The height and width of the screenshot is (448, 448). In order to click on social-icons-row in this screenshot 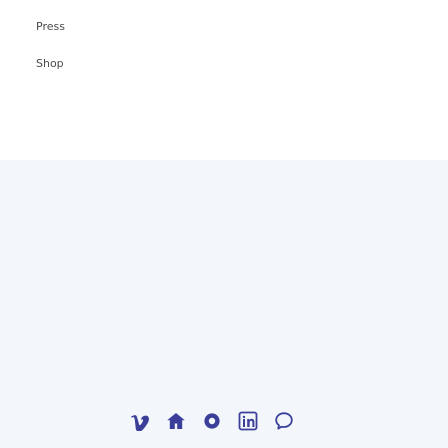, I will do `click(211, 421)`.